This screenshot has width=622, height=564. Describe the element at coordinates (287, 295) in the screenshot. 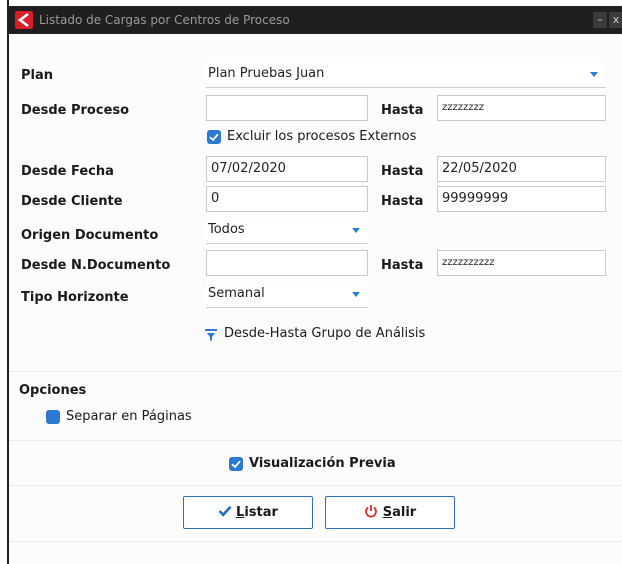

I see `tipo-horizonte-select: Semanal` at that location.